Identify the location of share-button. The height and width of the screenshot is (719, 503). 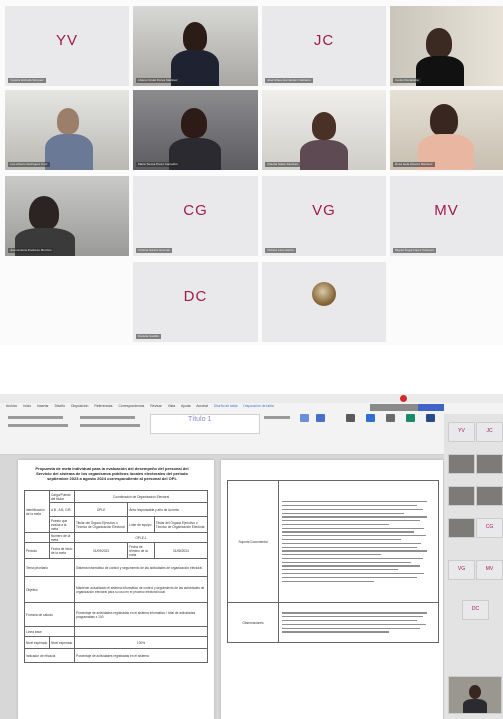
(431, 407).